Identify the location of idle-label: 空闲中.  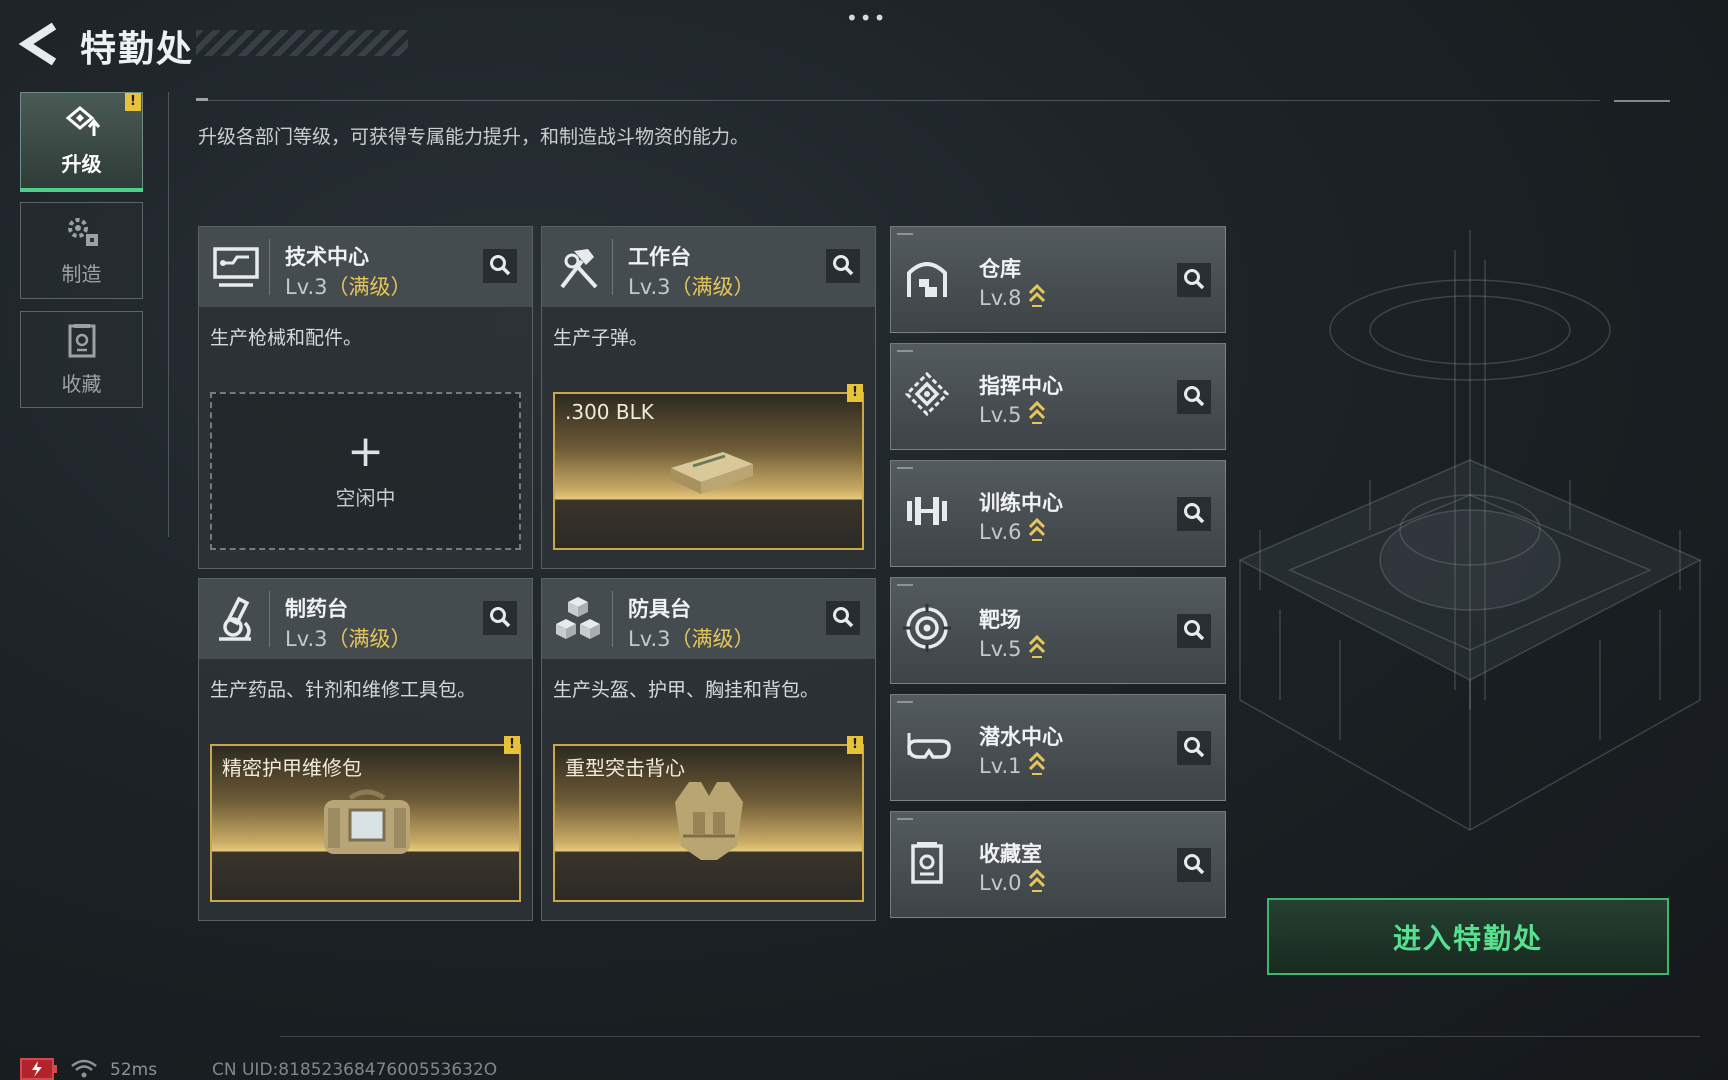
(365, 497).